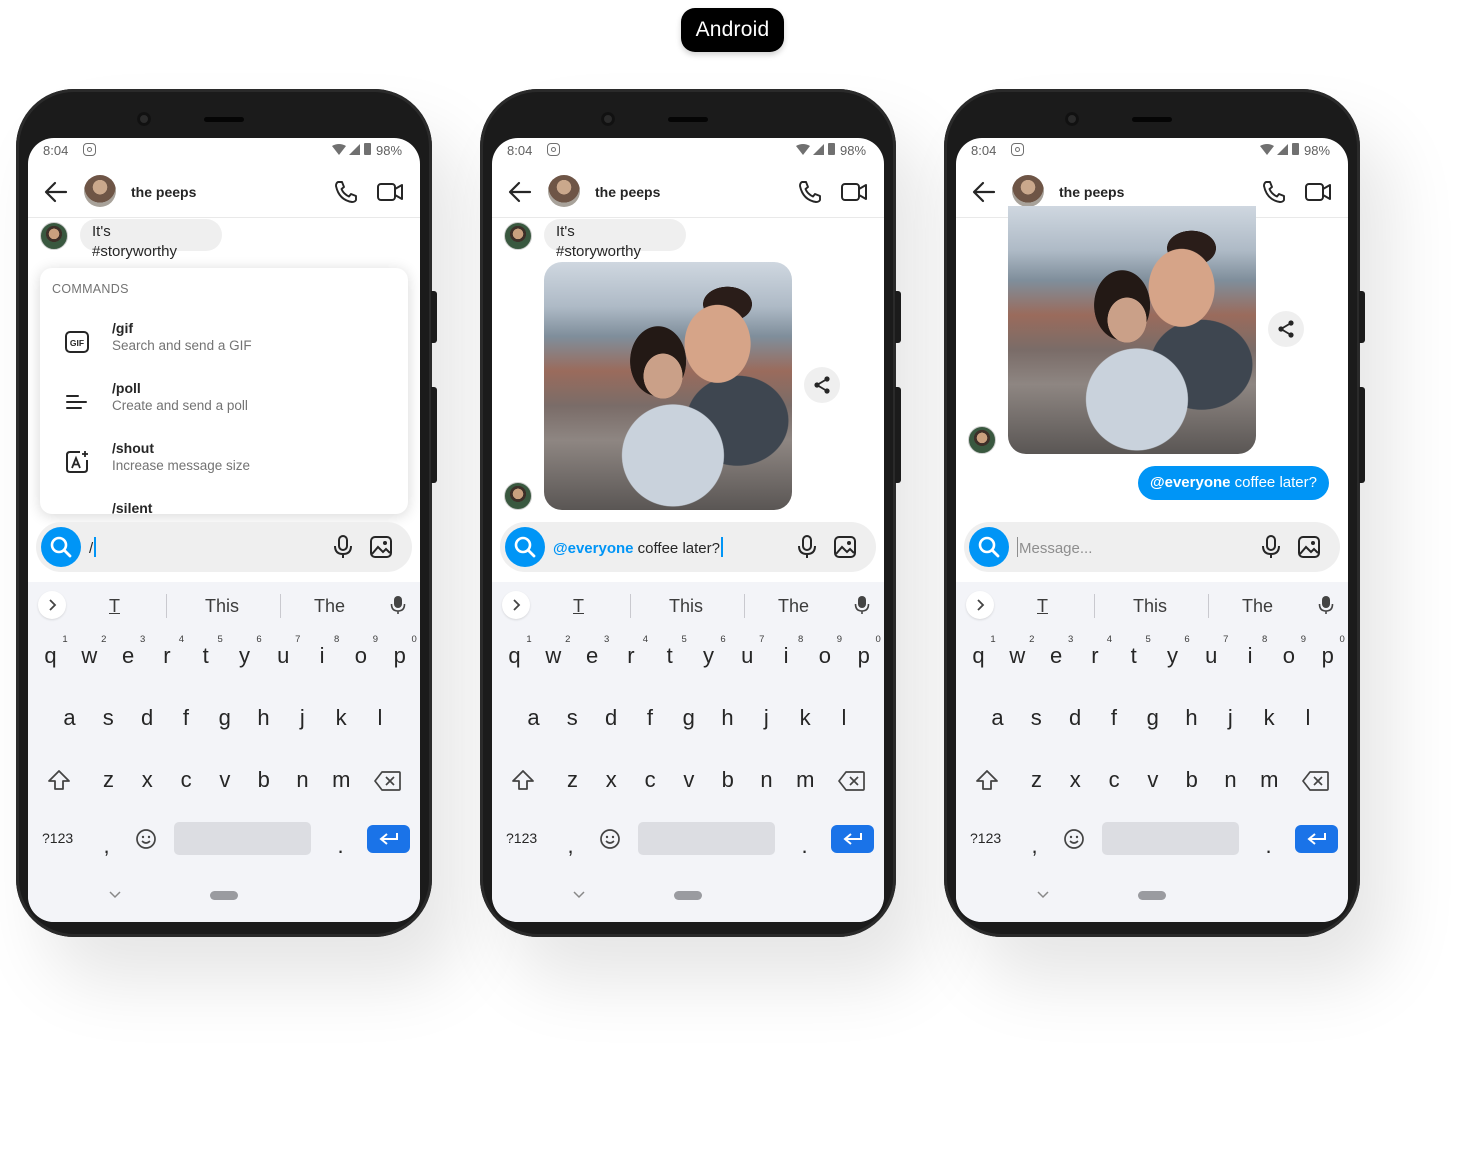 Image resolution: width=1465 pixels, height=1168 pixels. I want to click on gallery-icon, so click(1309, 547).